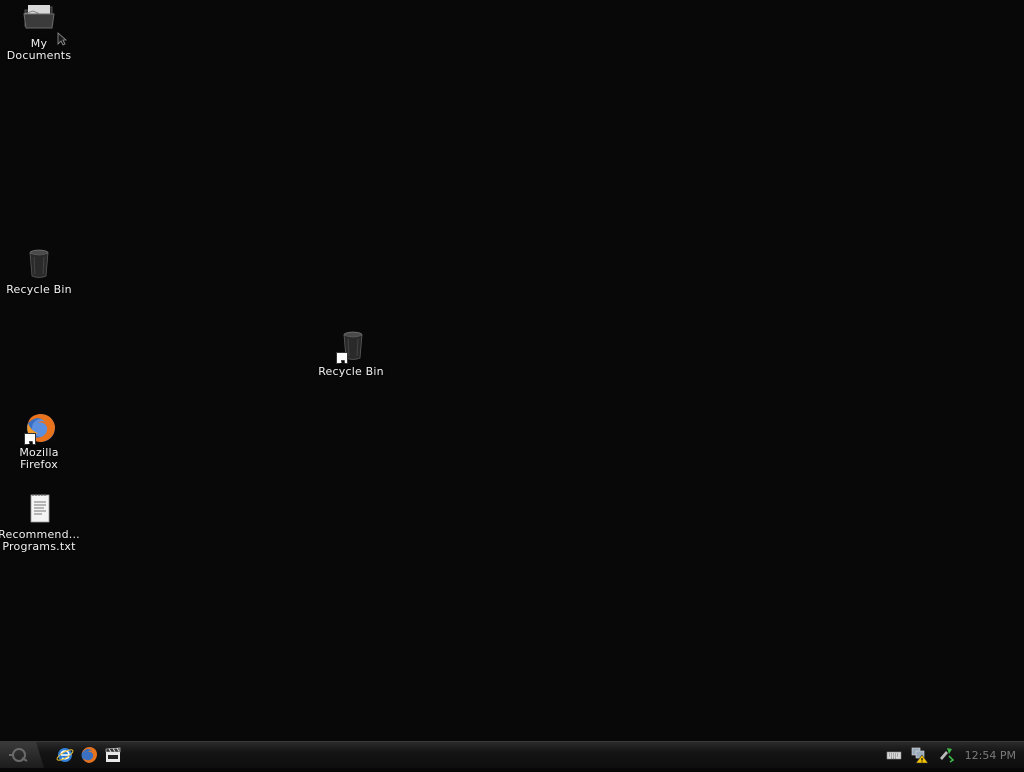 The image size is (1024, 772). I want to click on quick-launch-bar, so click(89, 755).